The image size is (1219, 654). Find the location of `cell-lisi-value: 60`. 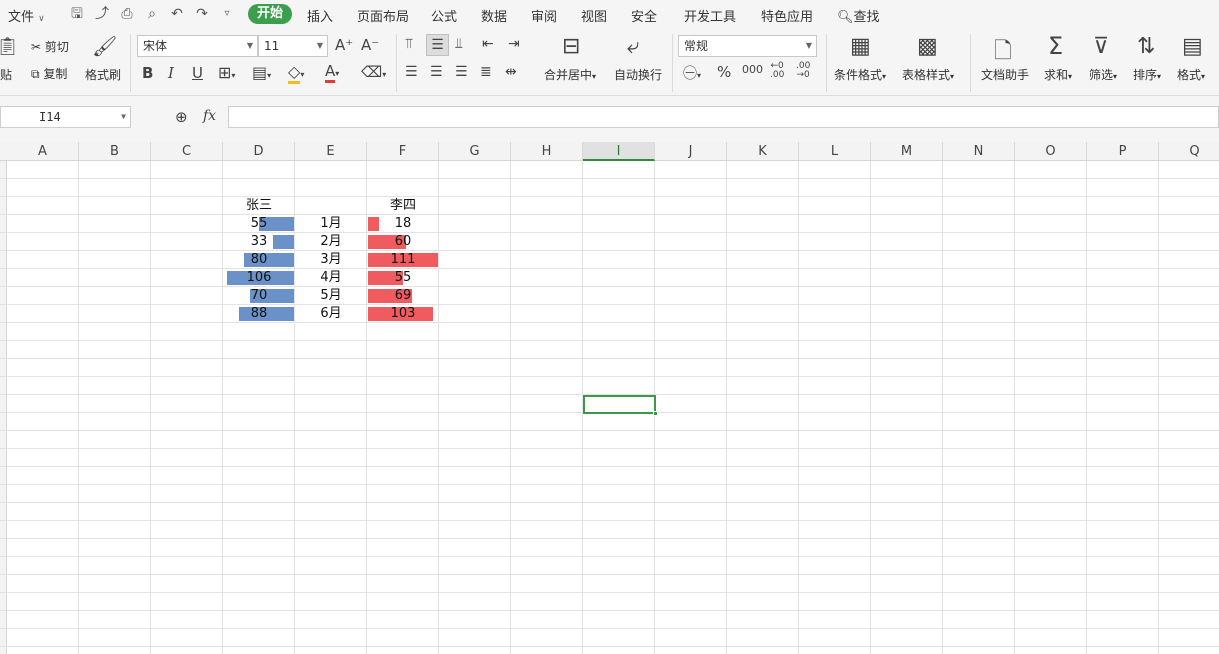

cell-lisi-value: 60 is located at coordinates (403, 242).